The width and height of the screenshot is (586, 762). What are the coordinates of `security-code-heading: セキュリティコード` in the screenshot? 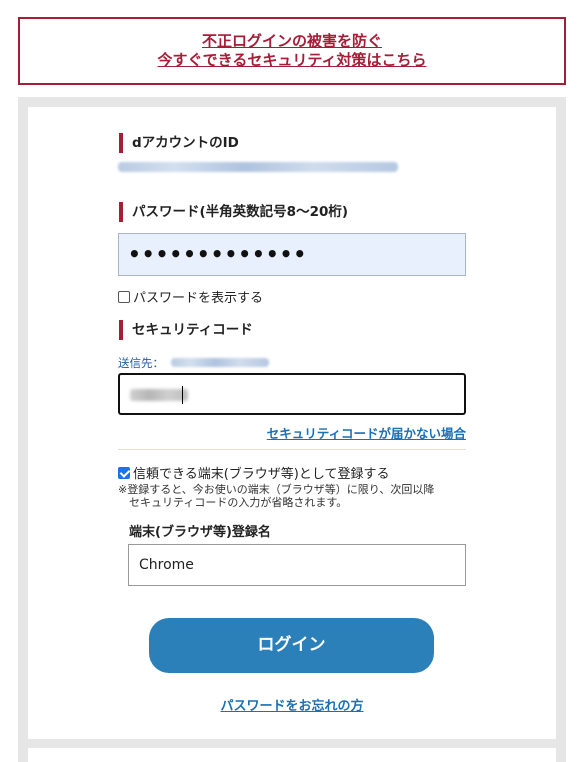 It's located at (186, 330).